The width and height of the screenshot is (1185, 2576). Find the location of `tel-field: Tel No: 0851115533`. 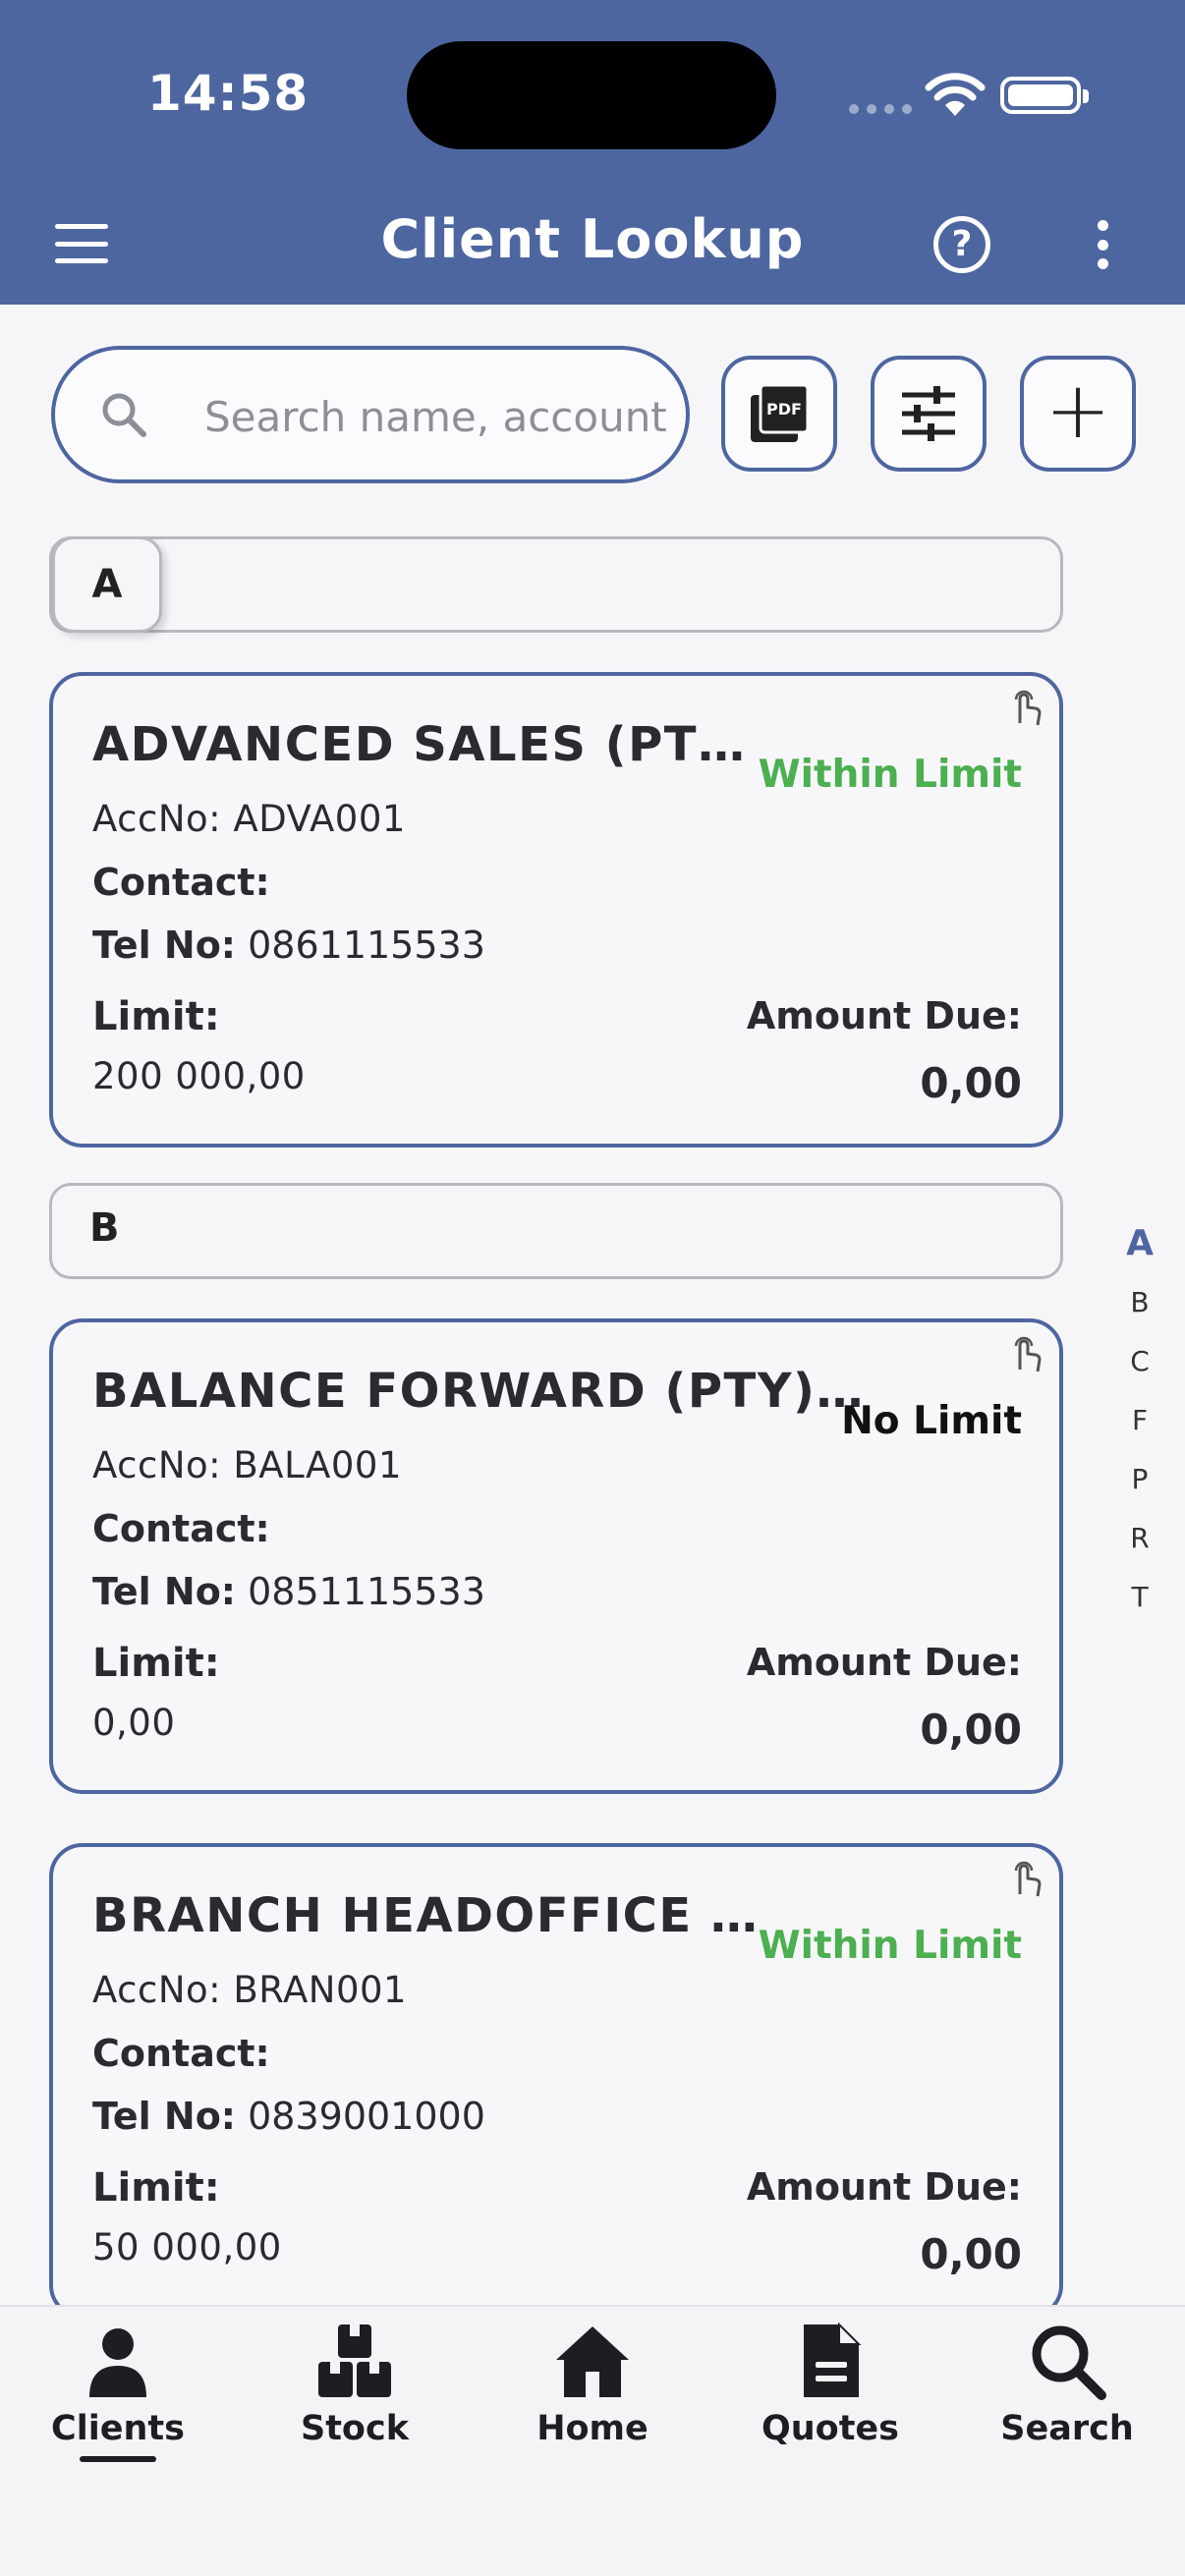

tel-field: Tel No: 0851115533 is located at coordinates (288, 1591).